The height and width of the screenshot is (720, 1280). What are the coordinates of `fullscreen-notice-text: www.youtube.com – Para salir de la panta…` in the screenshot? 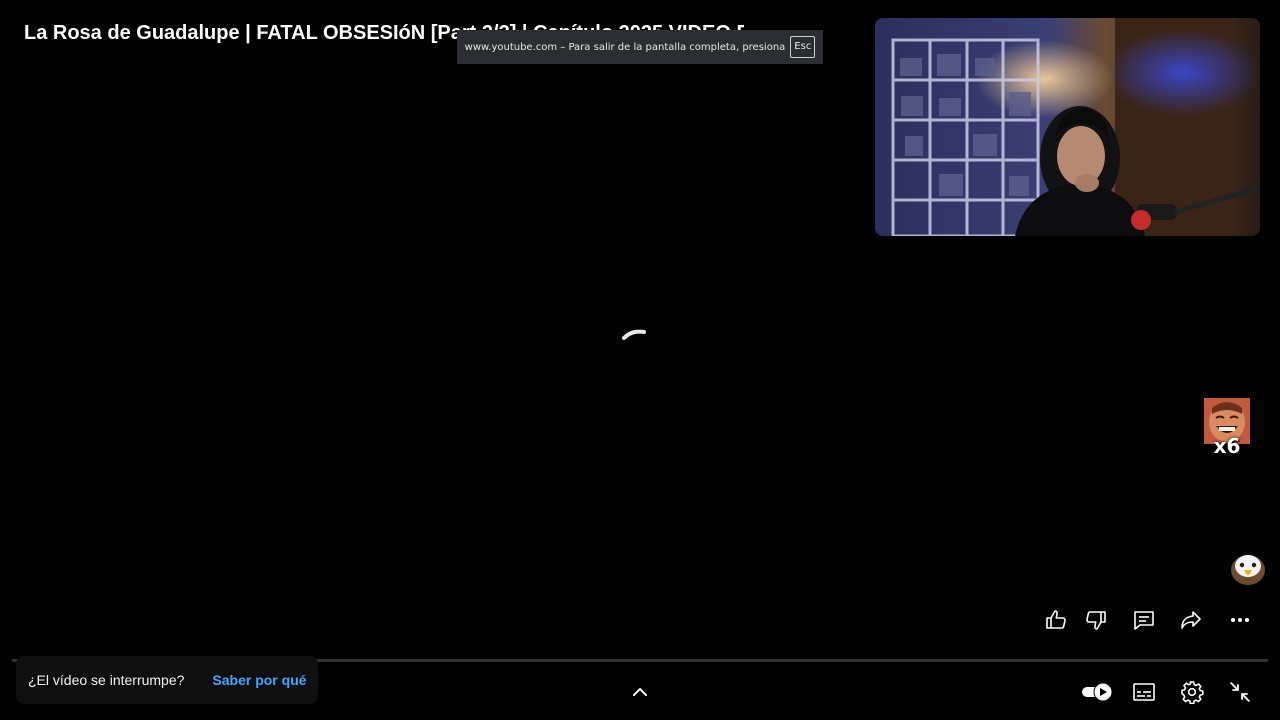 It's located at (625, 47).